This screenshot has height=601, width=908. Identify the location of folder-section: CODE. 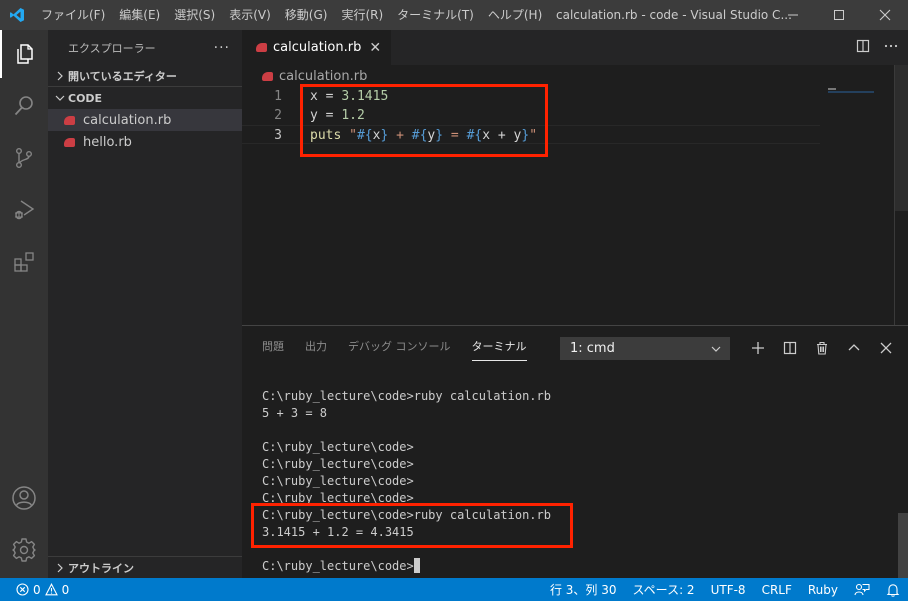
(145, 98).